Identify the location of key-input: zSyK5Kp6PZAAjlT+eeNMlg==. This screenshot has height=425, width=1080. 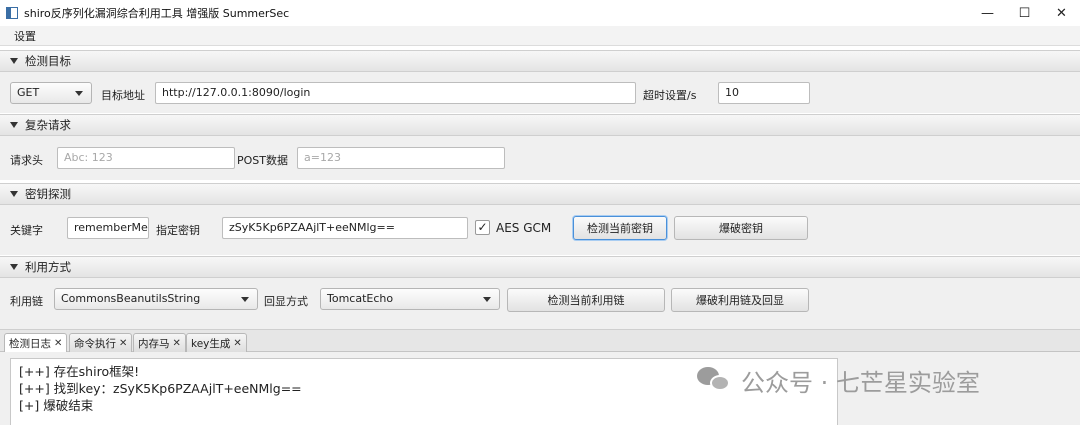
(345, 228).